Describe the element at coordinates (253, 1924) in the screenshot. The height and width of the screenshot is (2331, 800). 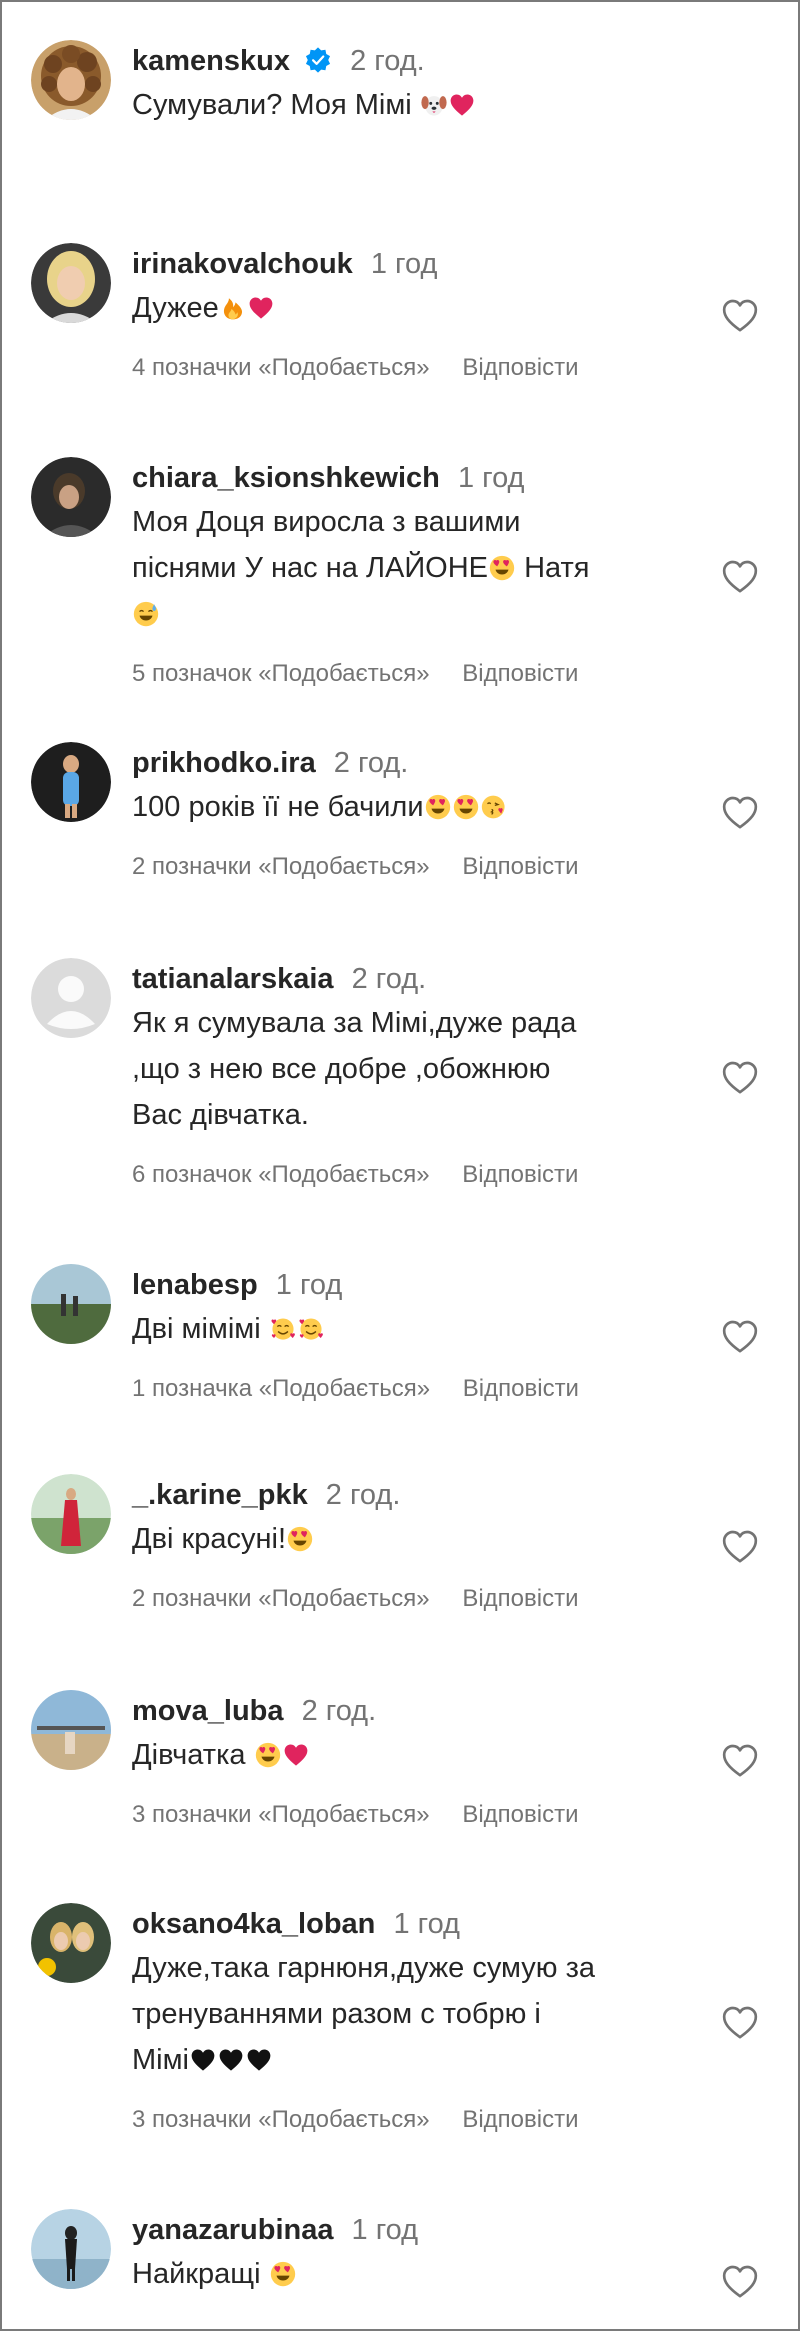
I see `comment-username: oksano4ka_loban` at that location.